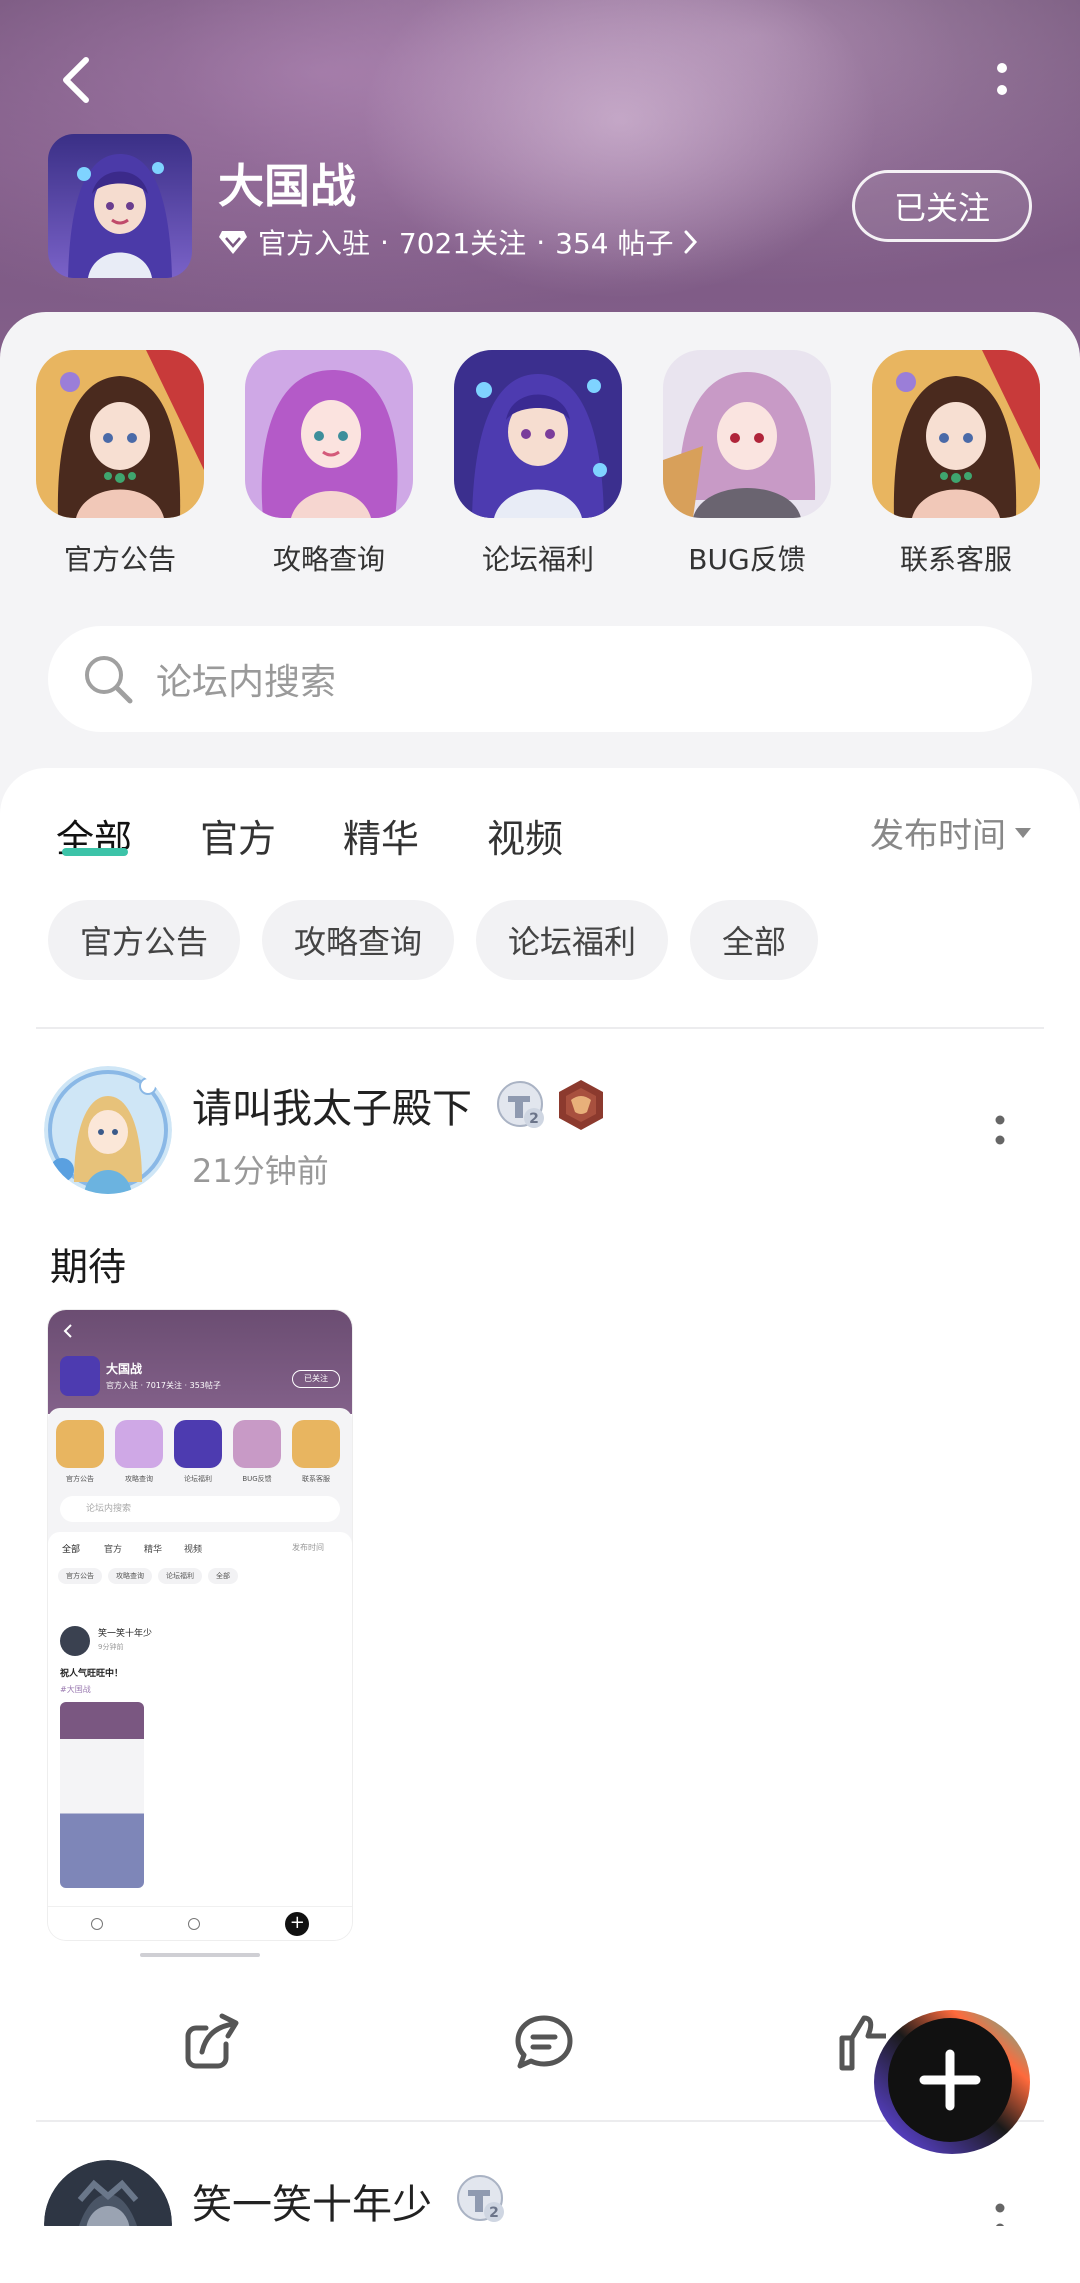 This screenshot has width=1080, height=2283. Describe the element at coordinates (130, 1576) in the screenshot. I see `mini-chip: 攻略查询` at that location.